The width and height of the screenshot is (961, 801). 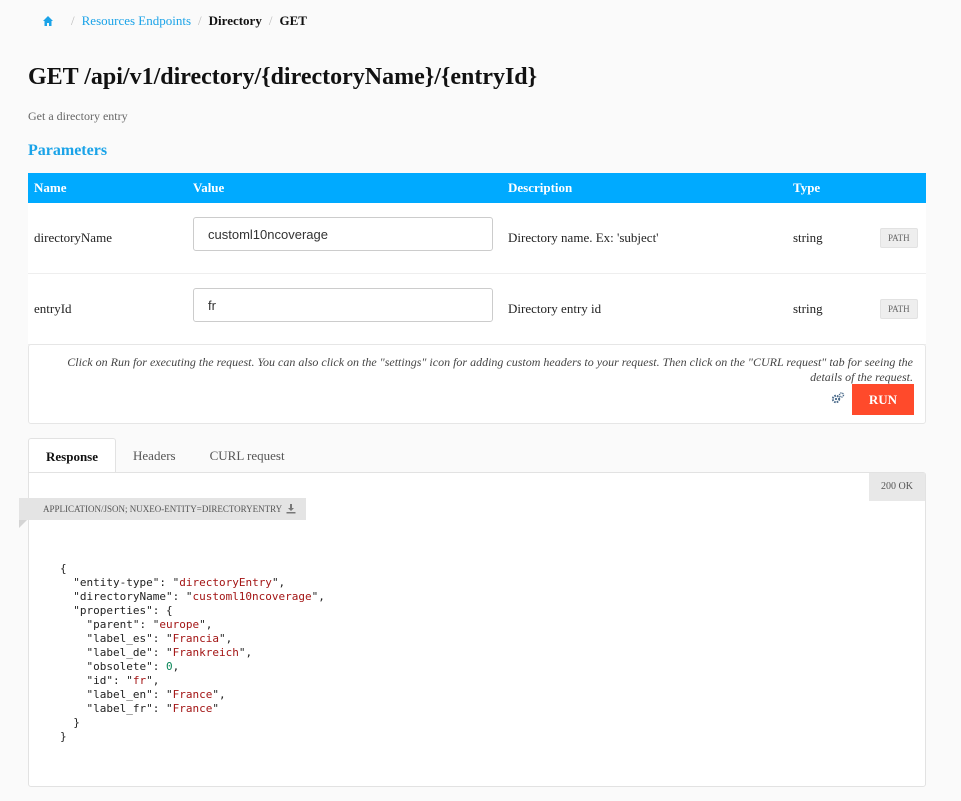 I want to click on param-name: entryId, so click(x=107, y=309).